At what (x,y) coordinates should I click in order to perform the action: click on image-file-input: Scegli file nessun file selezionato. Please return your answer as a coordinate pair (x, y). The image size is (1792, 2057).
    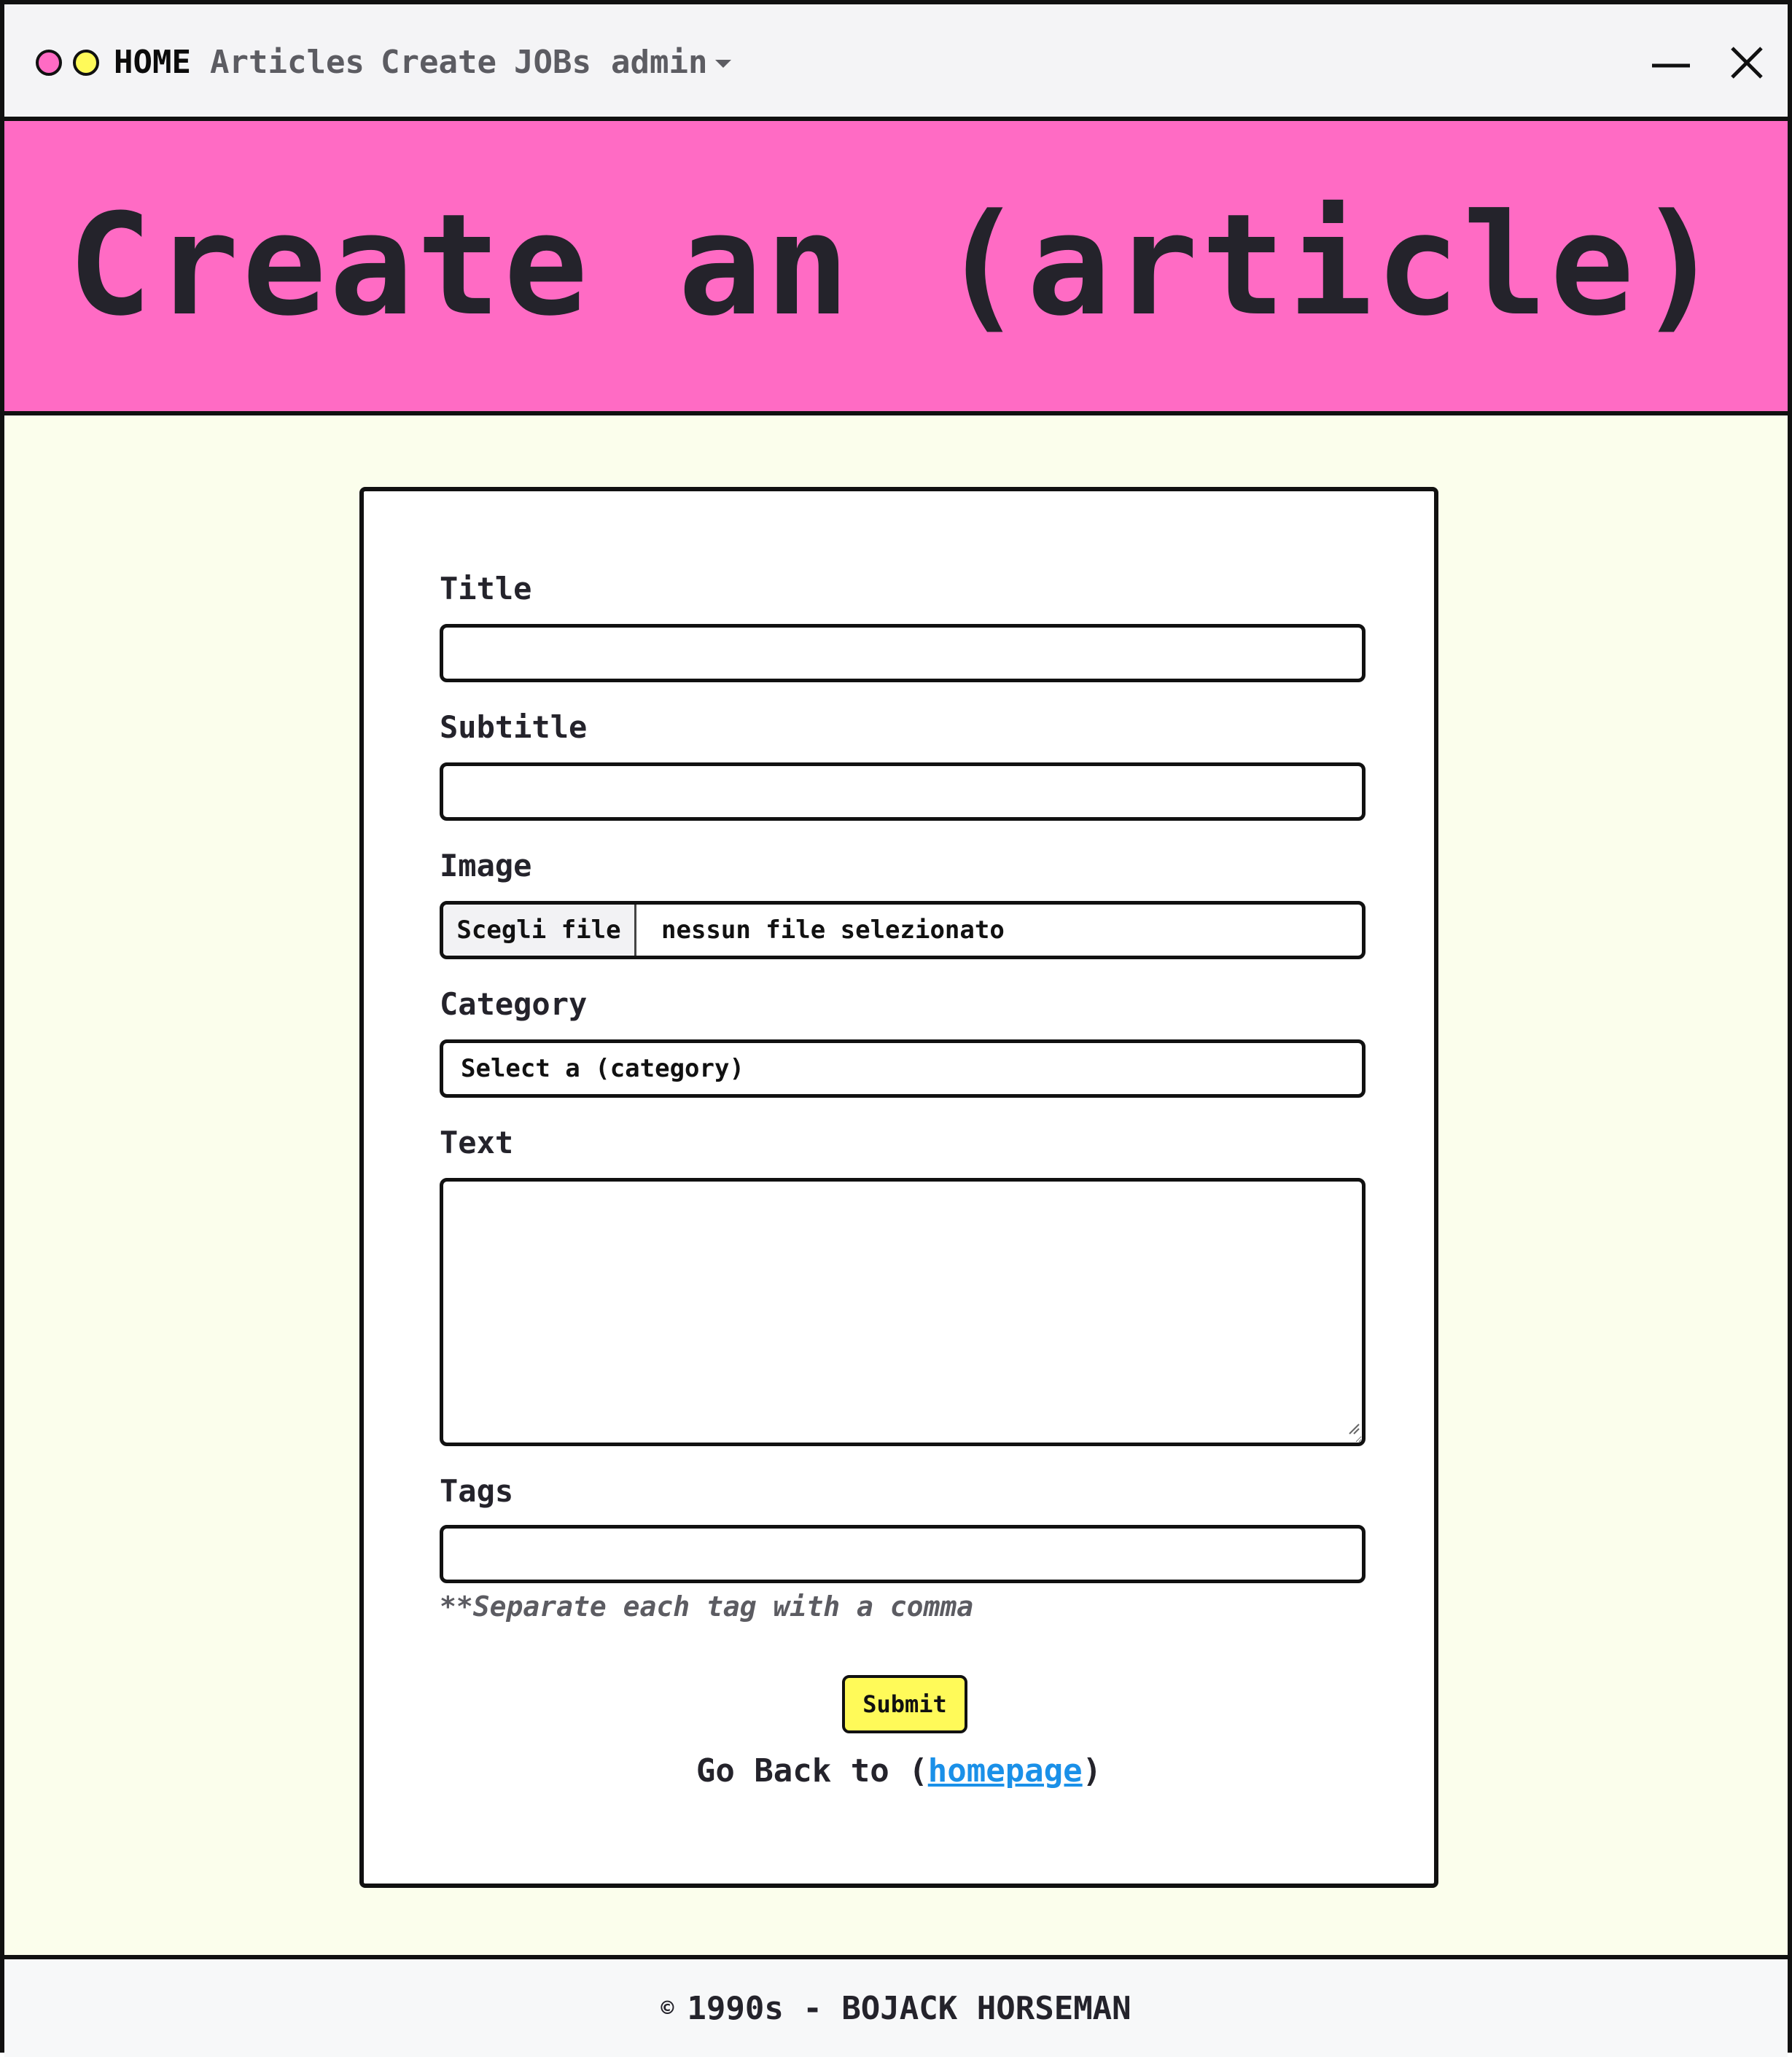
    Looking at the image, I should click on (903, 930).